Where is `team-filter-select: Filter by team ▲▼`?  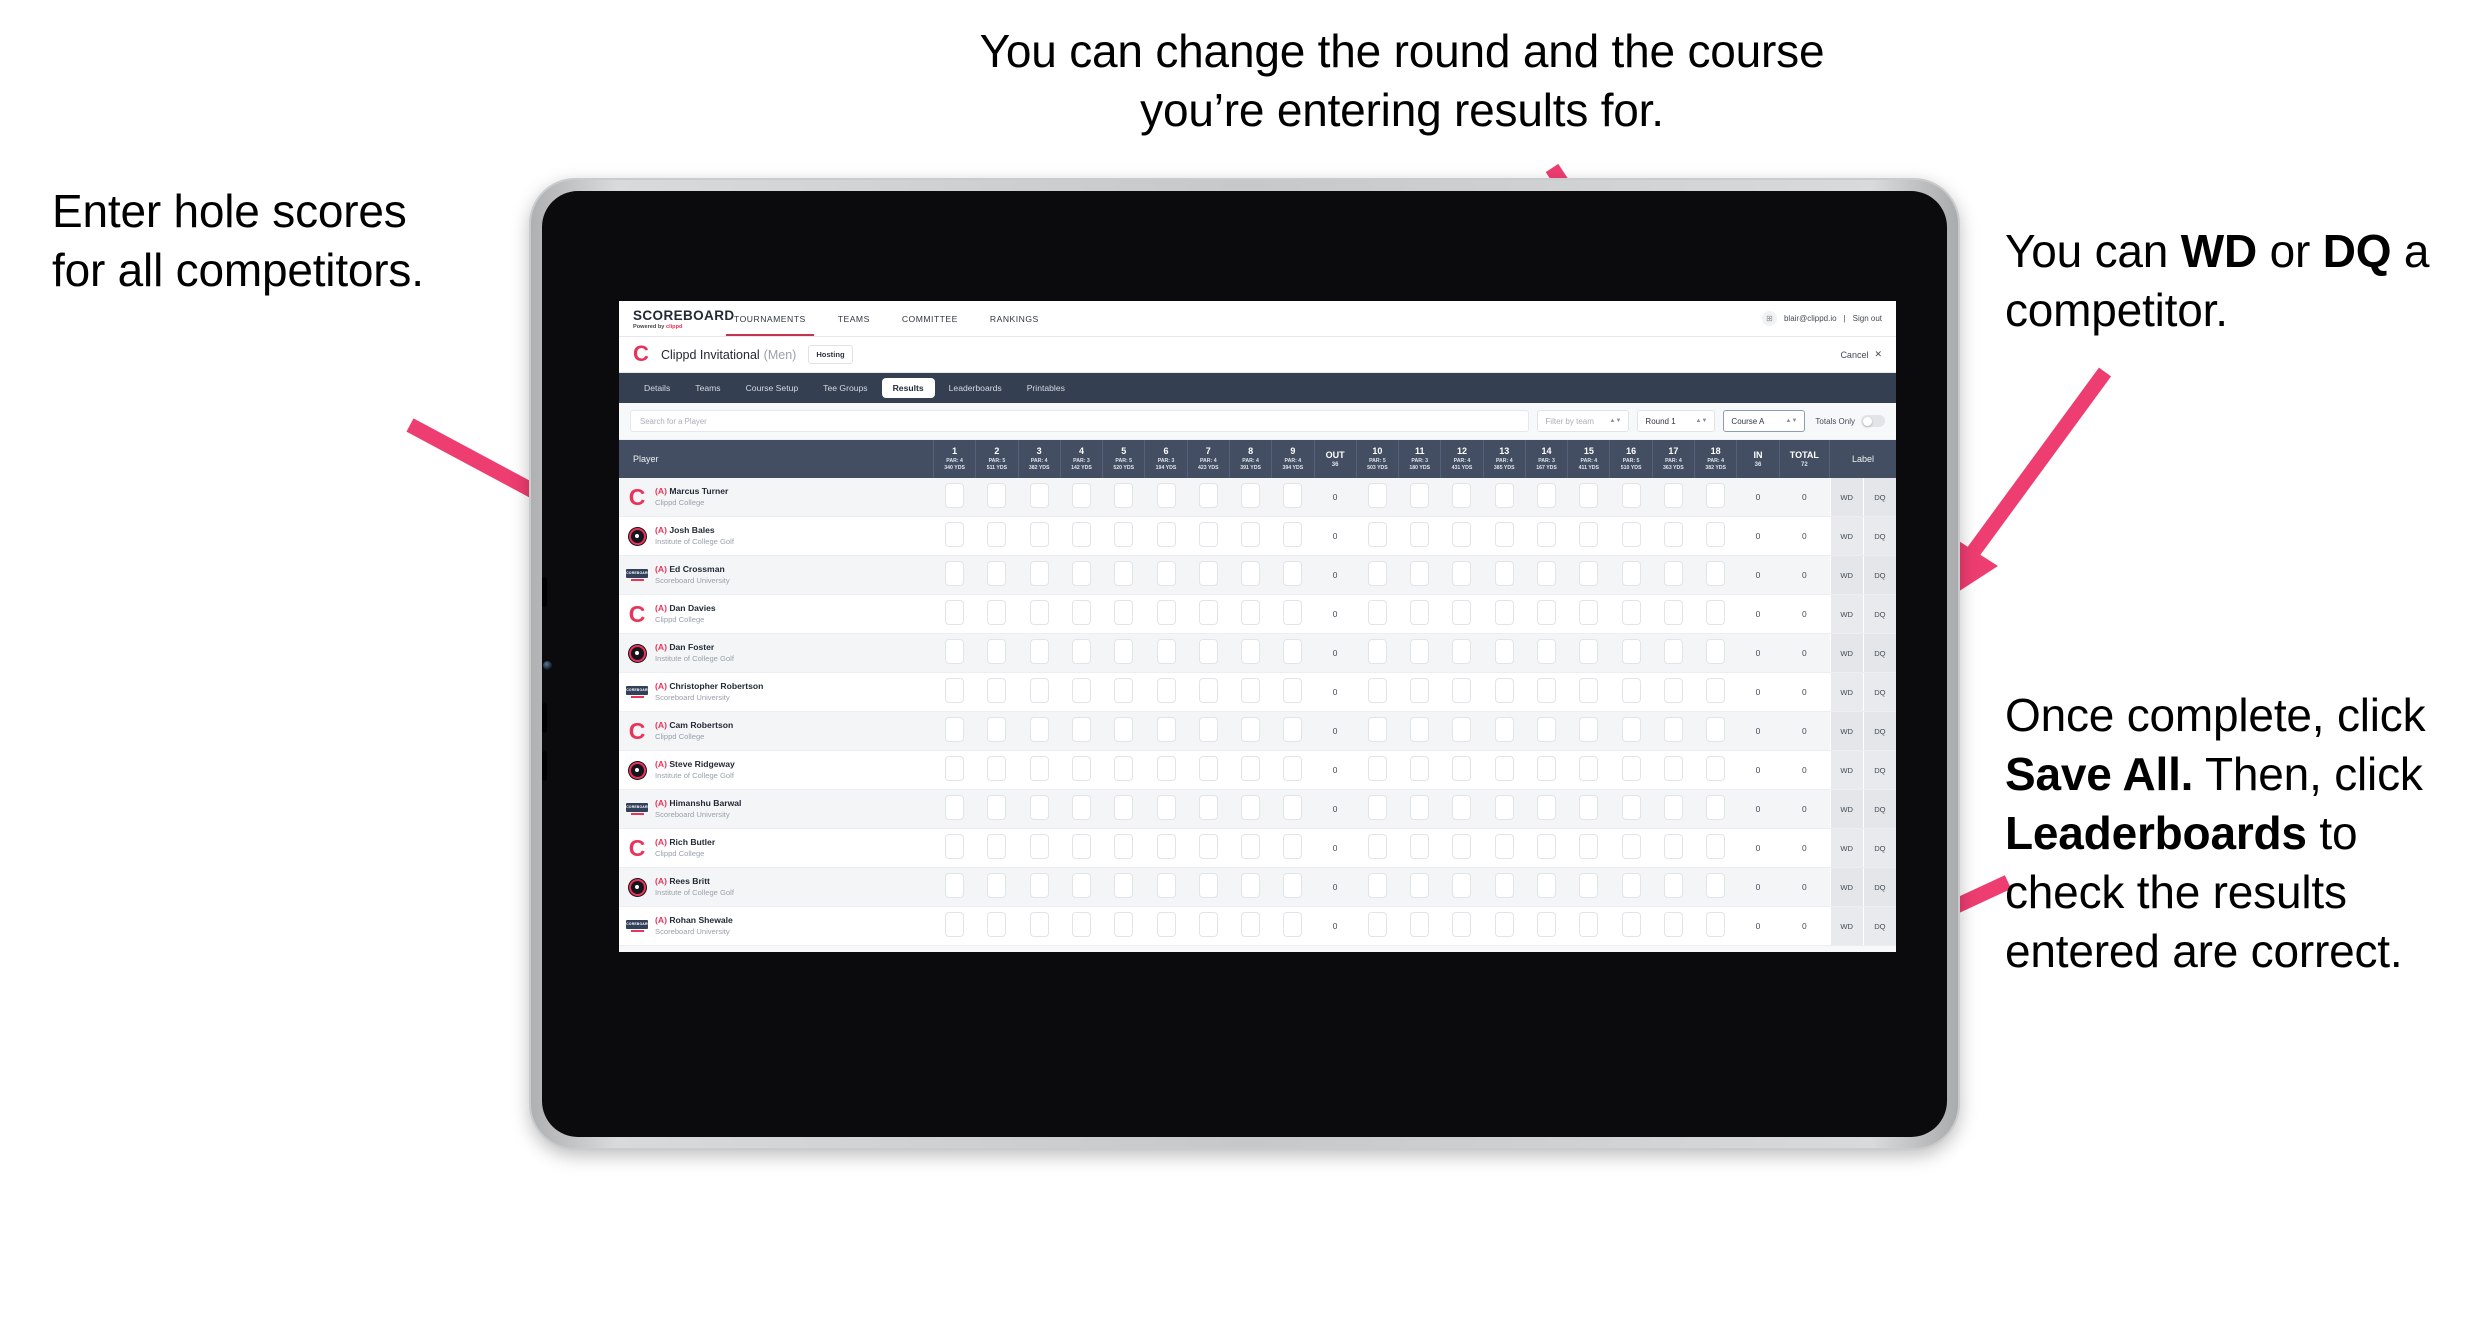 team-filter-select: Filter by team ▲▼ is located at coordinates (1583, 421).